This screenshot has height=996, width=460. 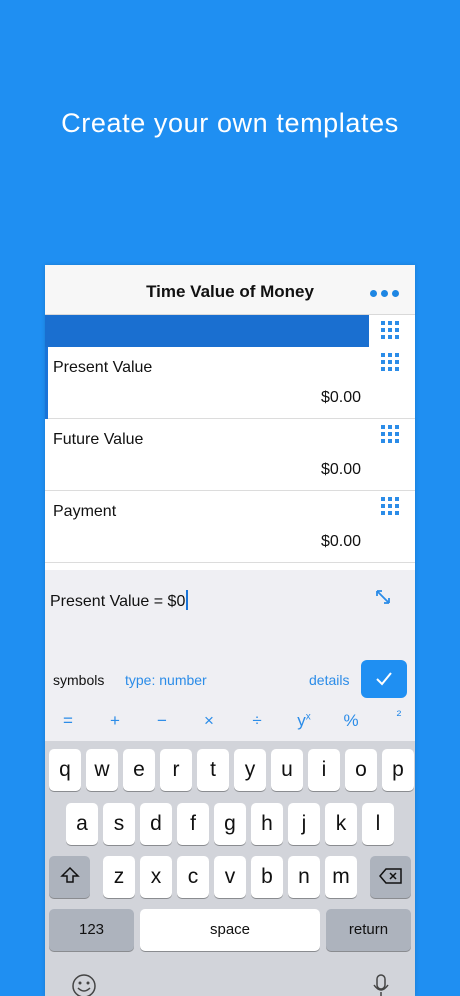 I want to click on key-q: q, so click(x=65, y=770).